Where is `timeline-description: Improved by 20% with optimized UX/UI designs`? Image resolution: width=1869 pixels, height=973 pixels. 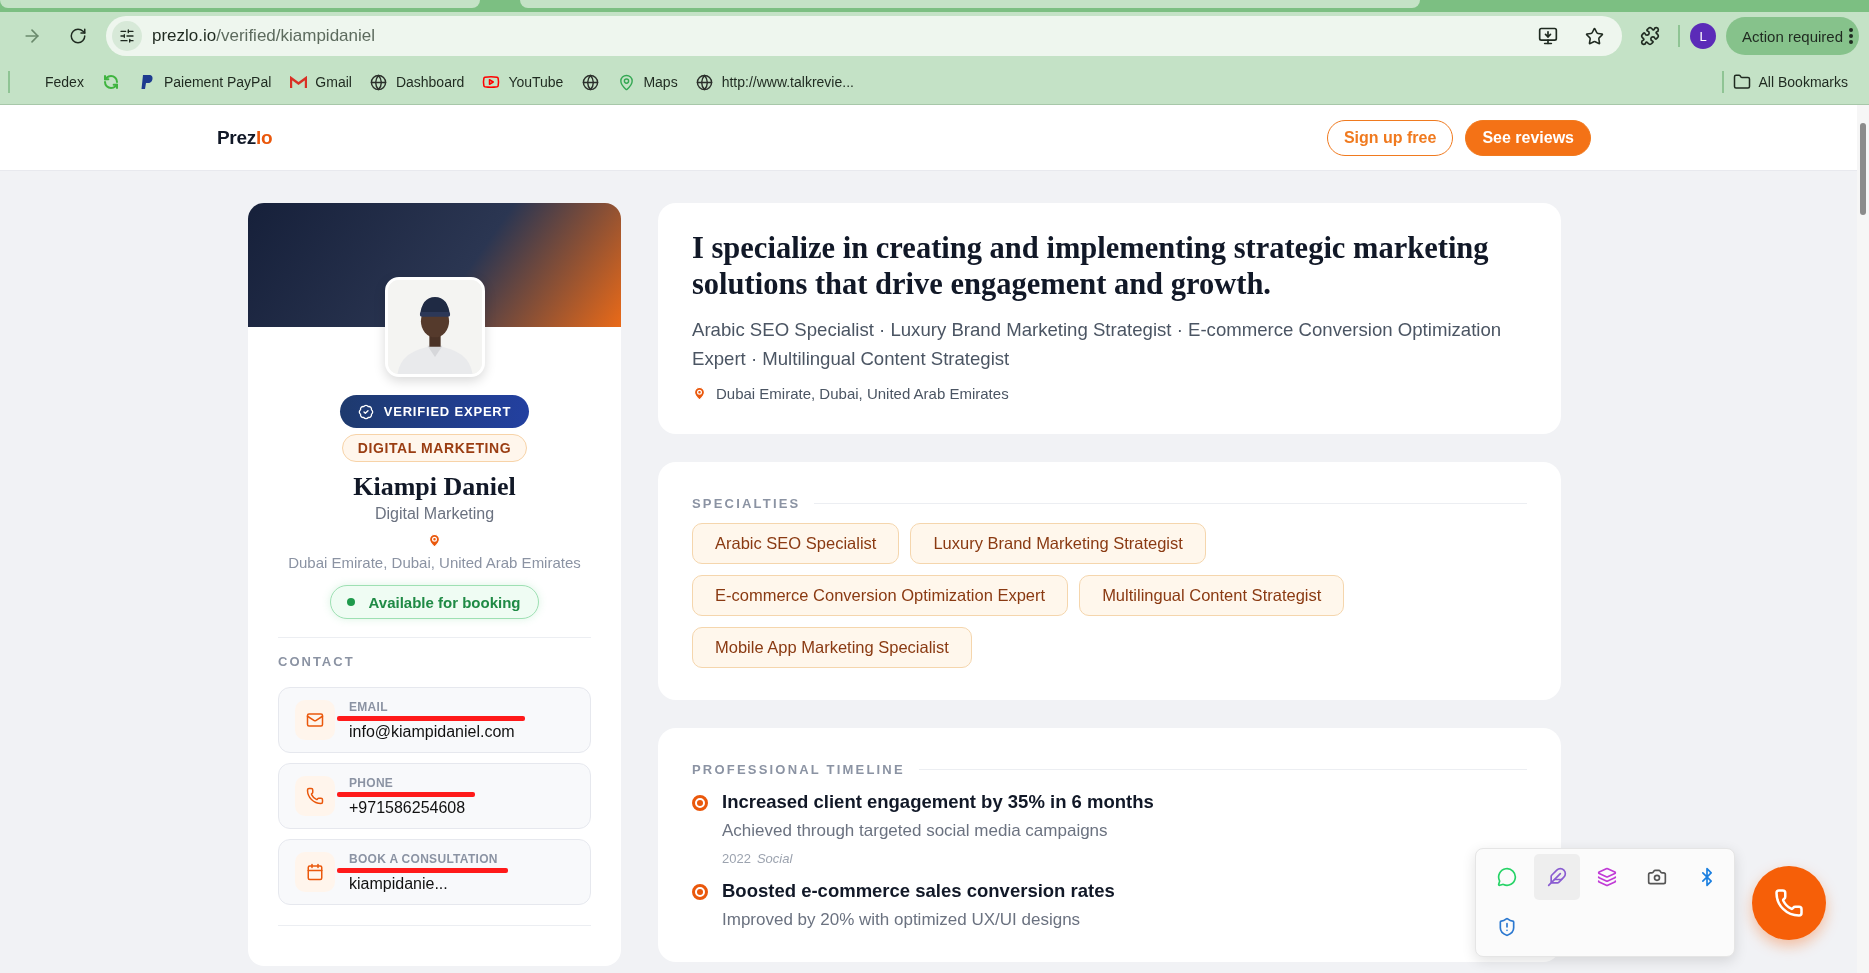 timeline-description: Improved by 20% with optimized UX/UI designs is located at coordinates (902, 920).